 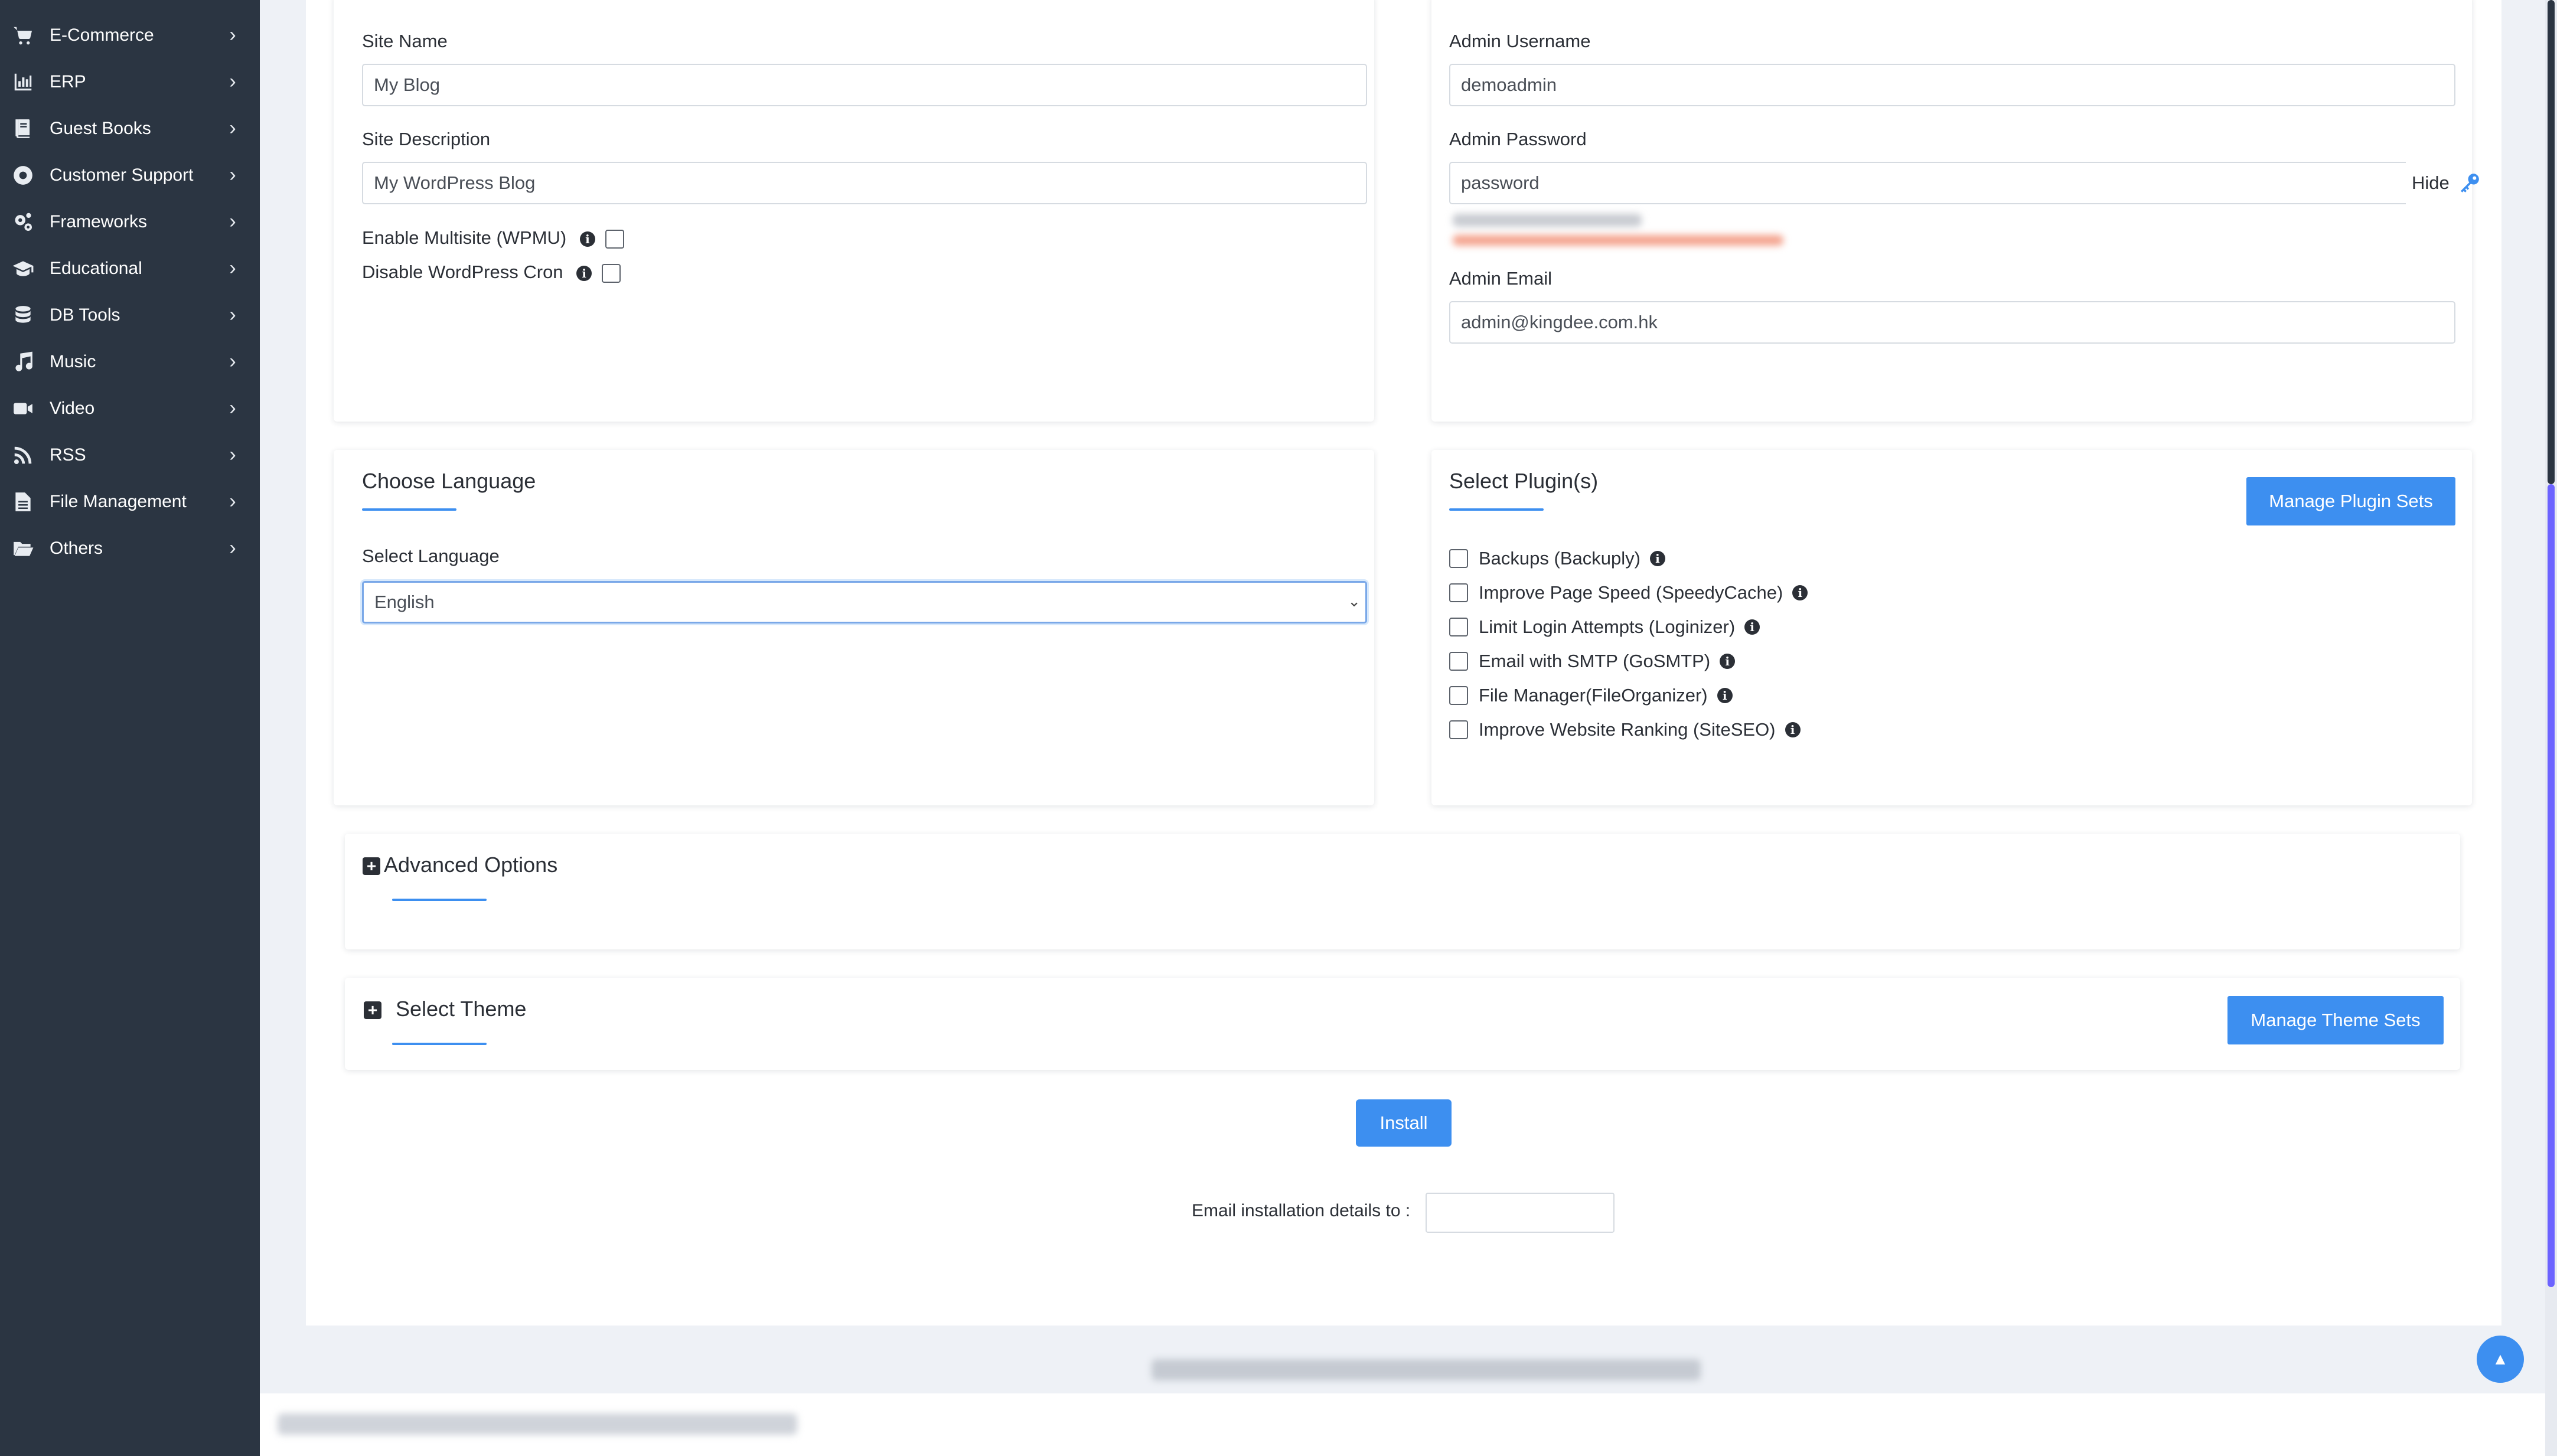 I want to click on sidebar-item-file-management: File Management ›, so click(x=130, y=502).